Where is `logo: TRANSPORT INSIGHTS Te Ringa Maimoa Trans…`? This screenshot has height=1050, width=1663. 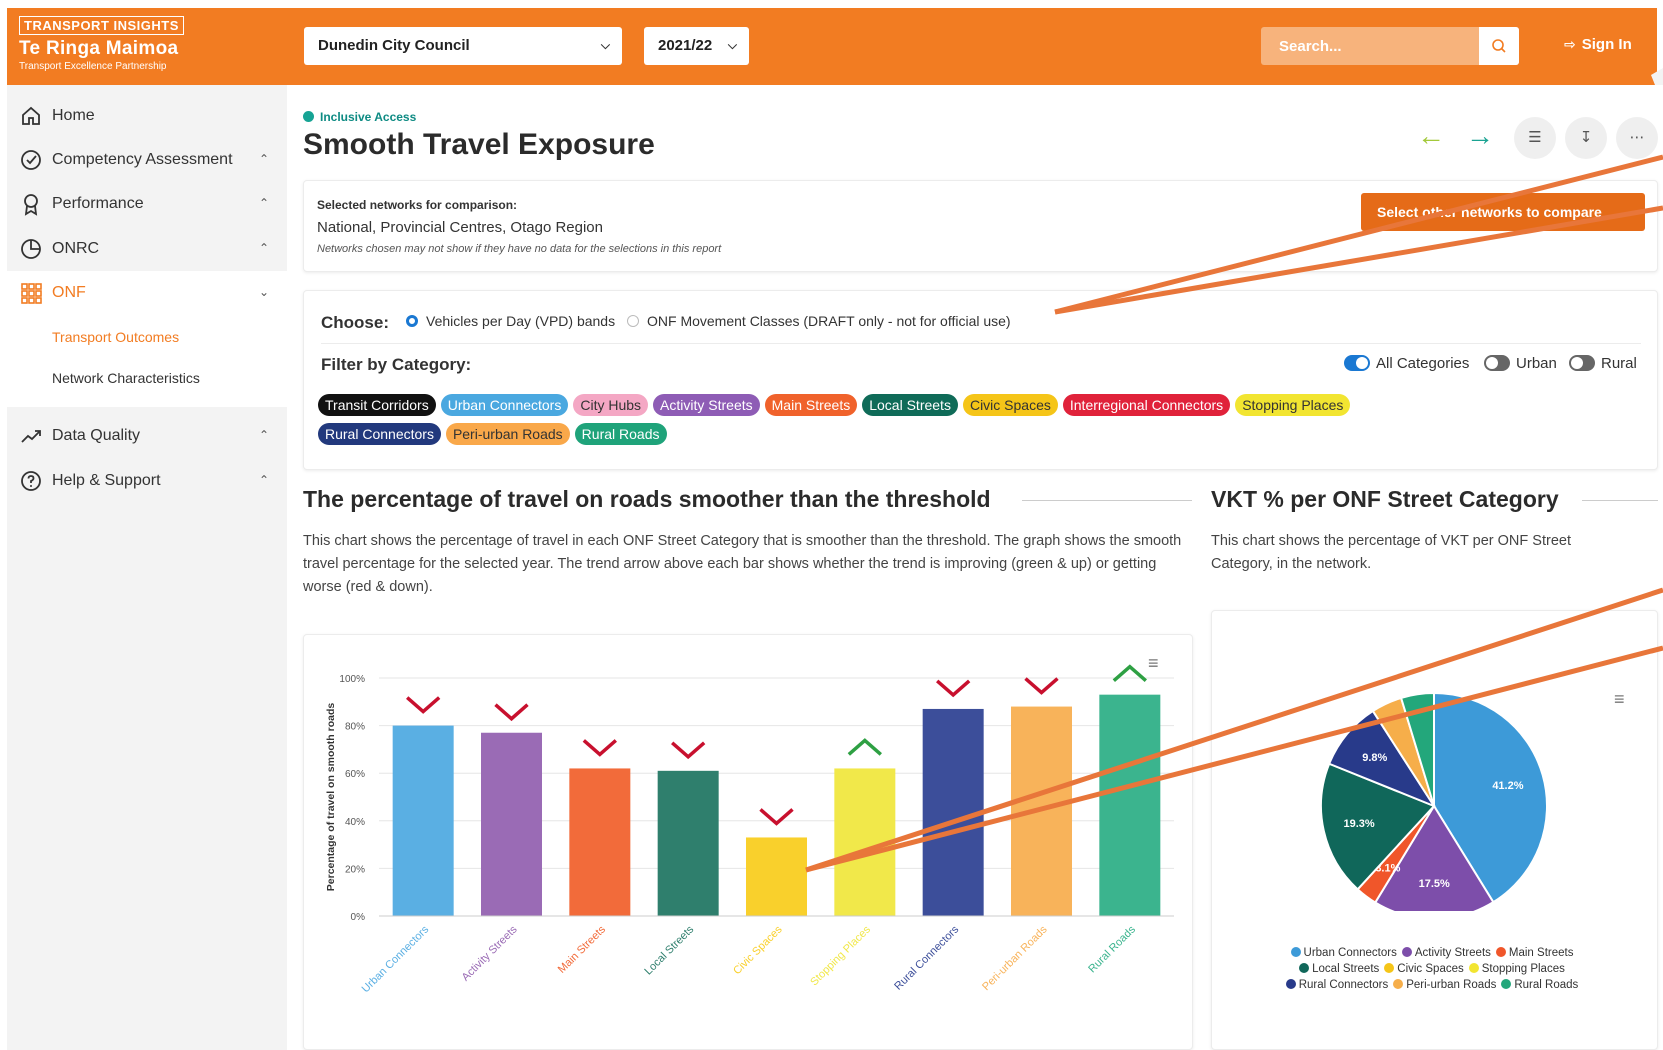
logo: TRANSPORT INSIGHTS Te Ringa Maimoa Trans… is located at coordinates (154, 51).